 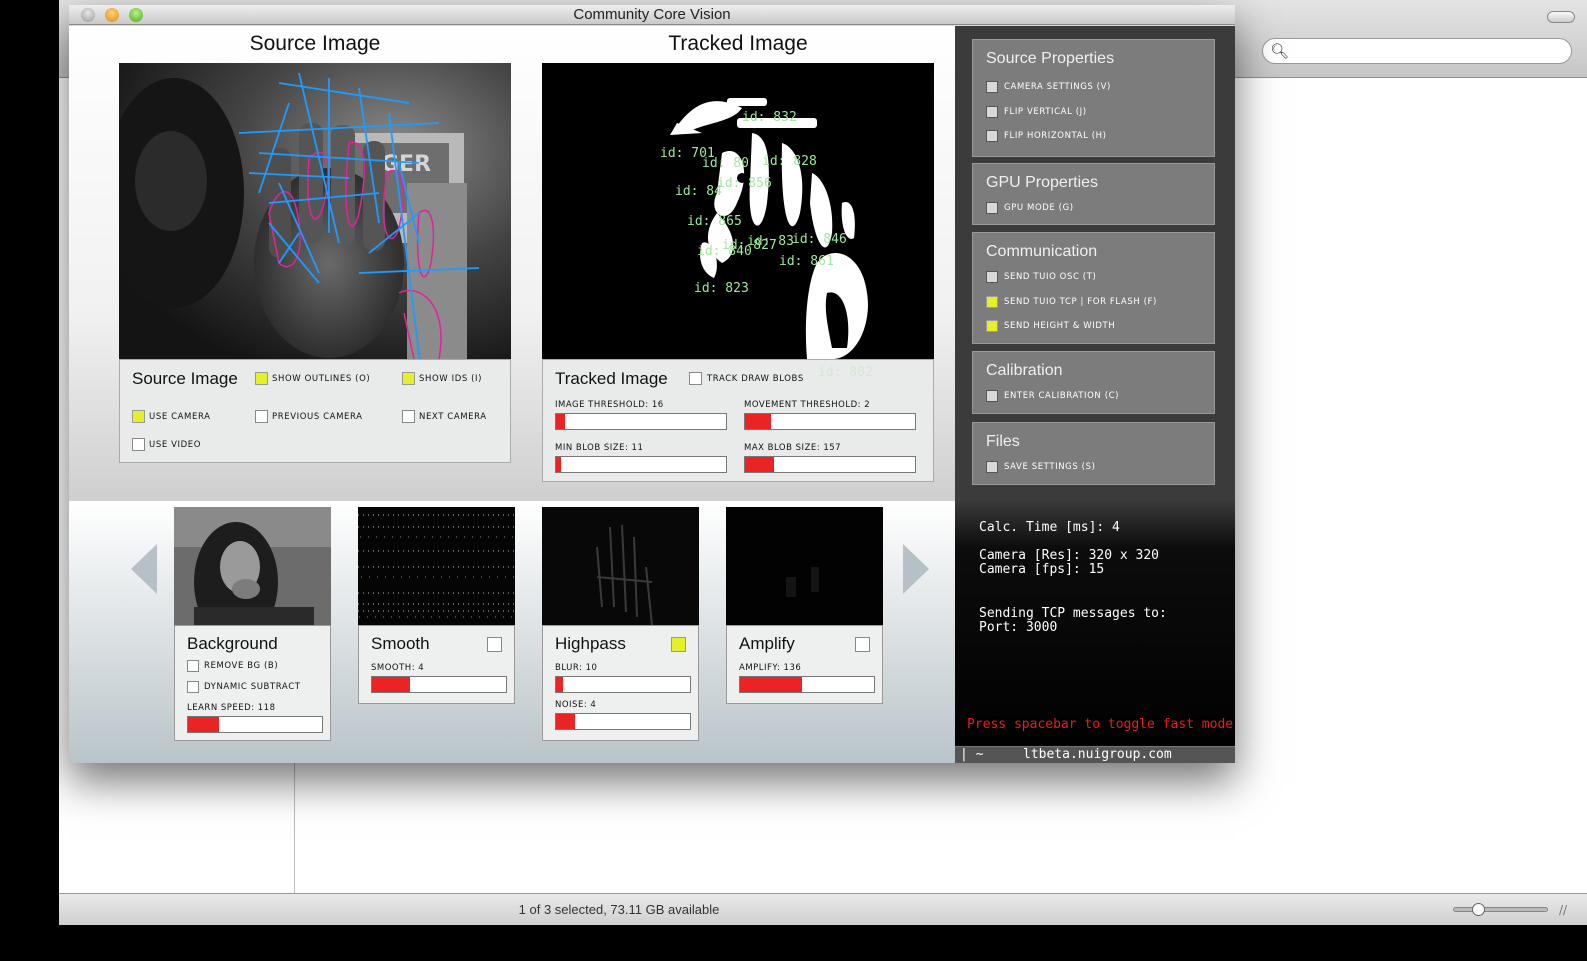 I want to click on save-settings-label: SAVE SETTINGS (S), so click(x=1050, y=467).